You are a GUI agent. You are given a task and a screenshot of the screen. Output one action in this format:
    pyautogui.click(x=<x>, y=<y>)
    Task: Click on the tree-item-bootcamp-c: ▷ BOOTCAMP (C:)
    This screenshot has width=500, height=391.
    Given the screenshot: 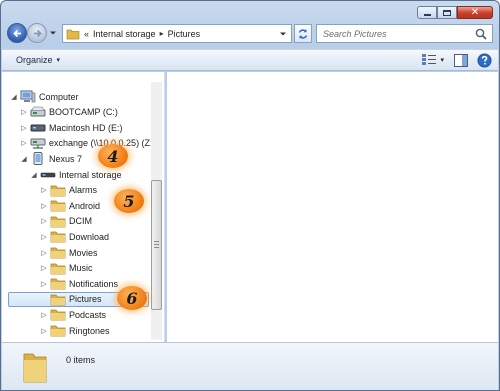 What is the action you would take?
    pyautogui.click(x=60, y=112)
    